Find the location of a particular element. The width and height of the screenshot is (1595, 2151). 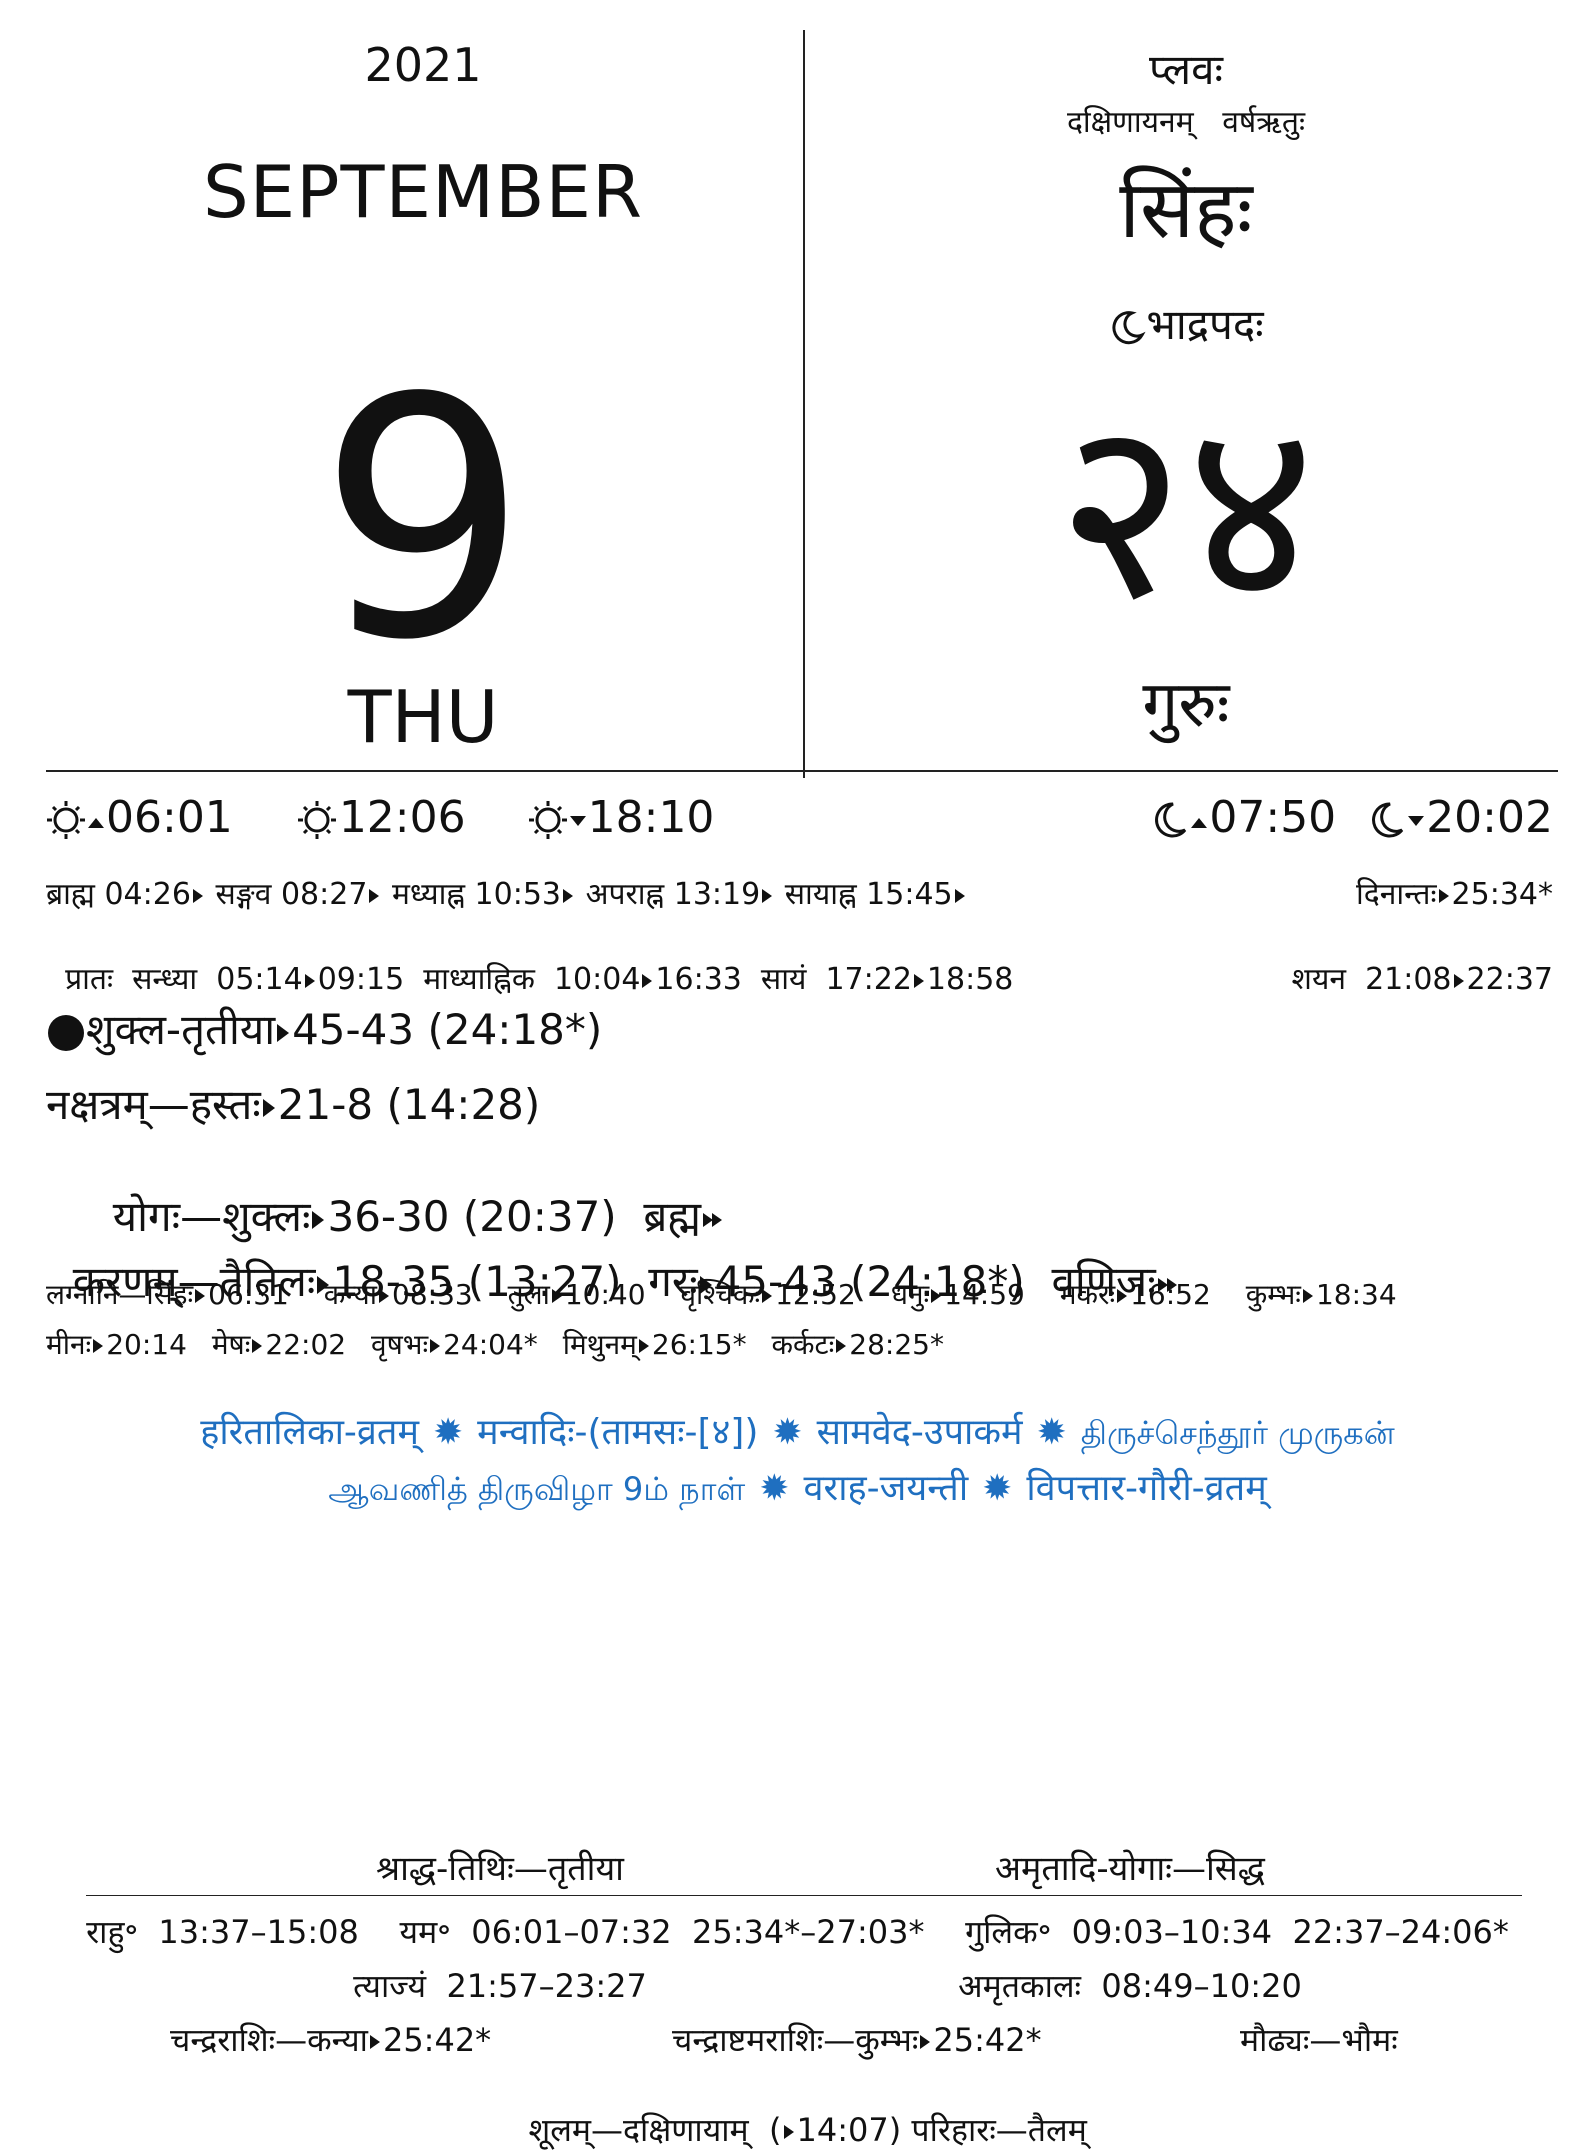

shoola: शूलम्—दक्षिणायाम् (14:07) परिहारः—तैलम् is located at coordinates (807, 2130).